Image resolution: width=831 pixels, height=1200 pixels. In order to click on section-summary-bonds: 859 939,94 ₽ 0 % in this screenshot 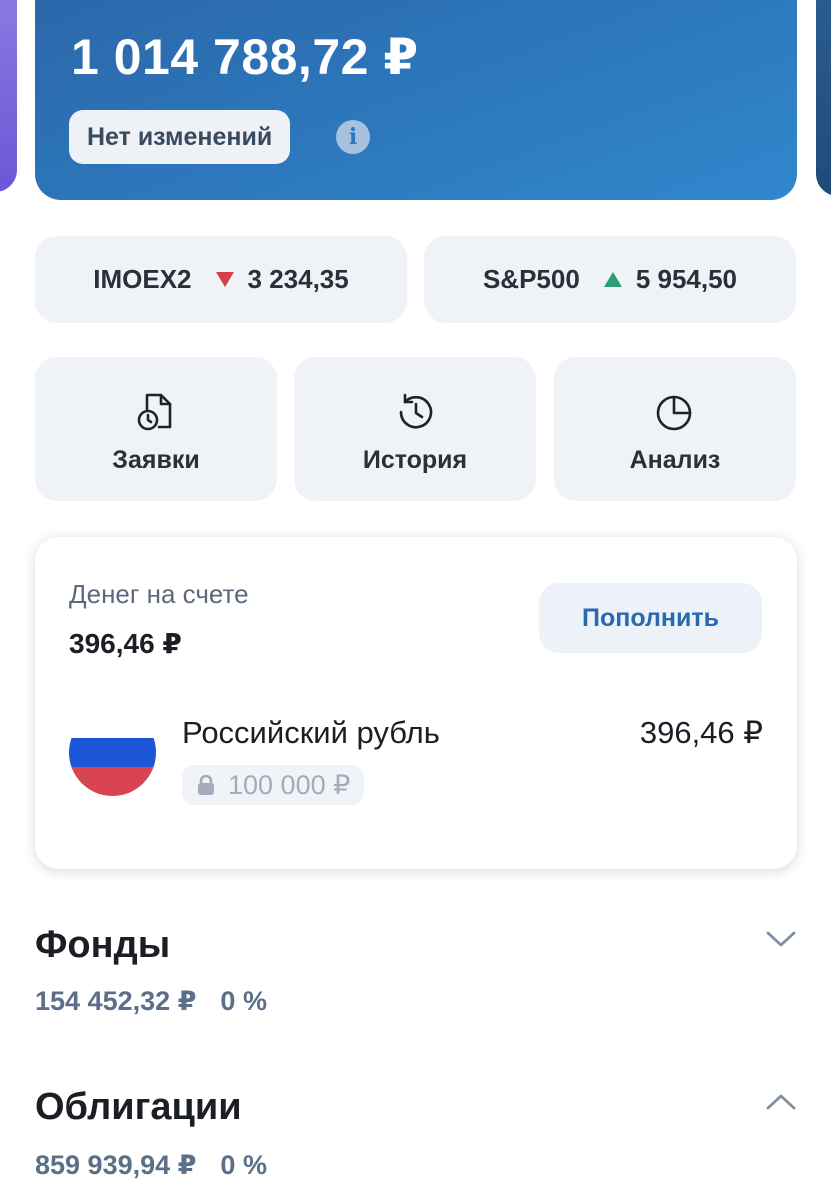, I will do `click(151, 1165)`.